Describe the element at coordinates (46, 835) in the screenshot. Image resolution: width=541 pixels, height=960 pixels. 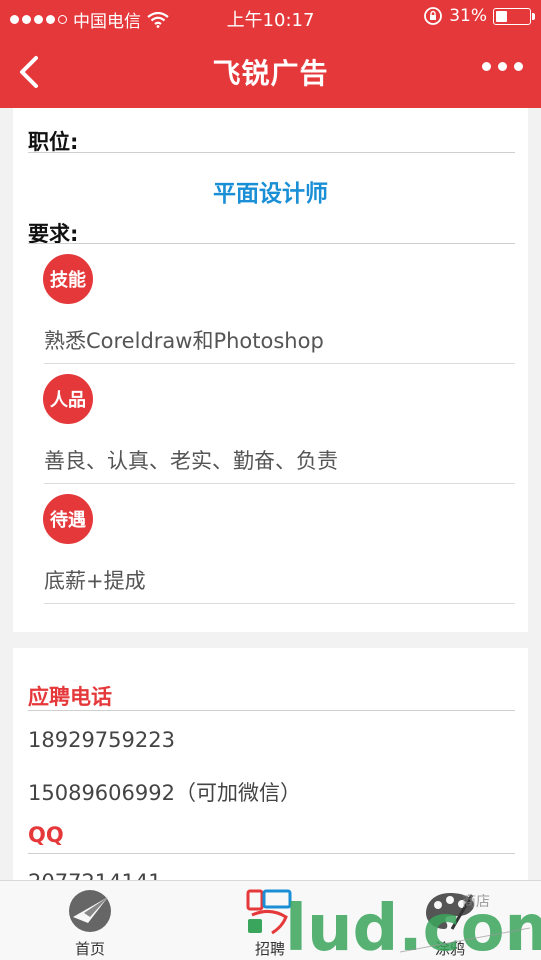
I see `qq-label: QQ` at that location.